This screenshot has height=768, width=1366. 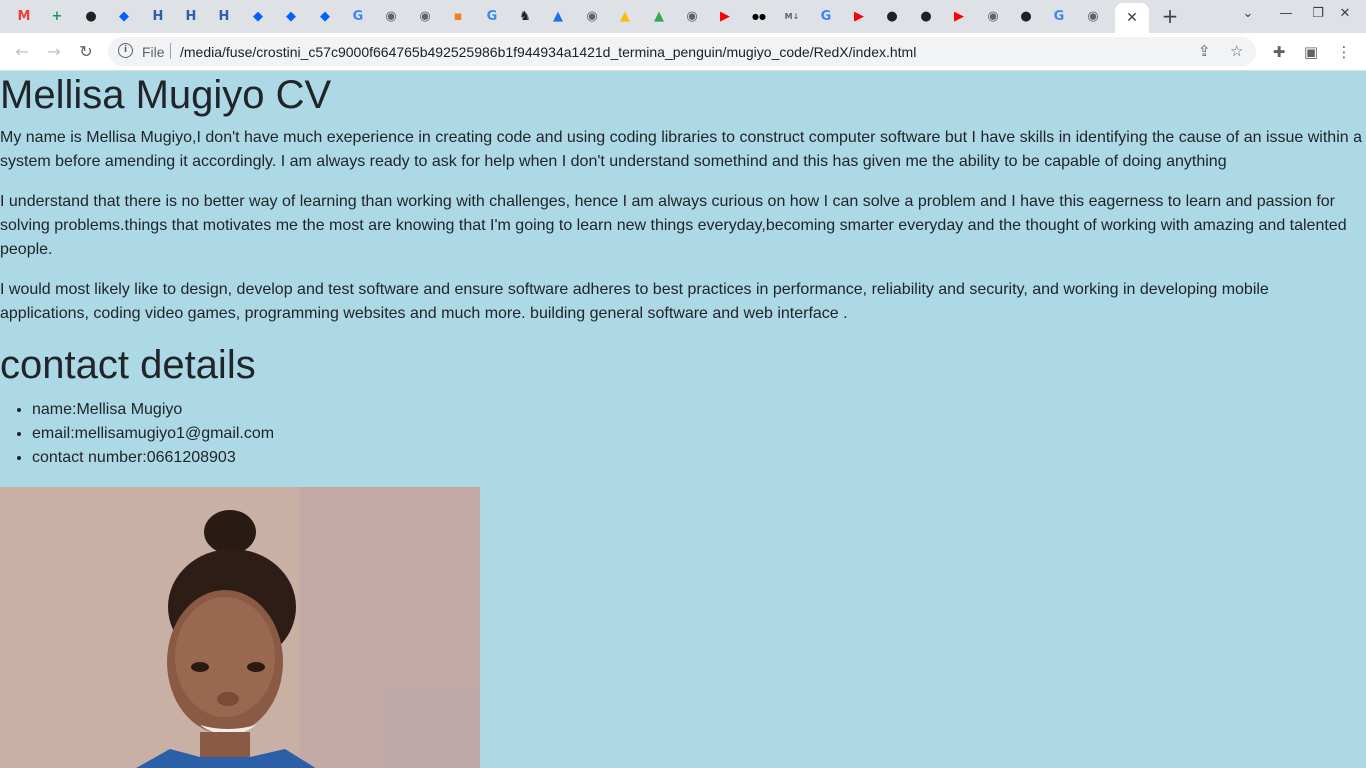 I want to click on app-icon: ●, so click(x=91, y=16).